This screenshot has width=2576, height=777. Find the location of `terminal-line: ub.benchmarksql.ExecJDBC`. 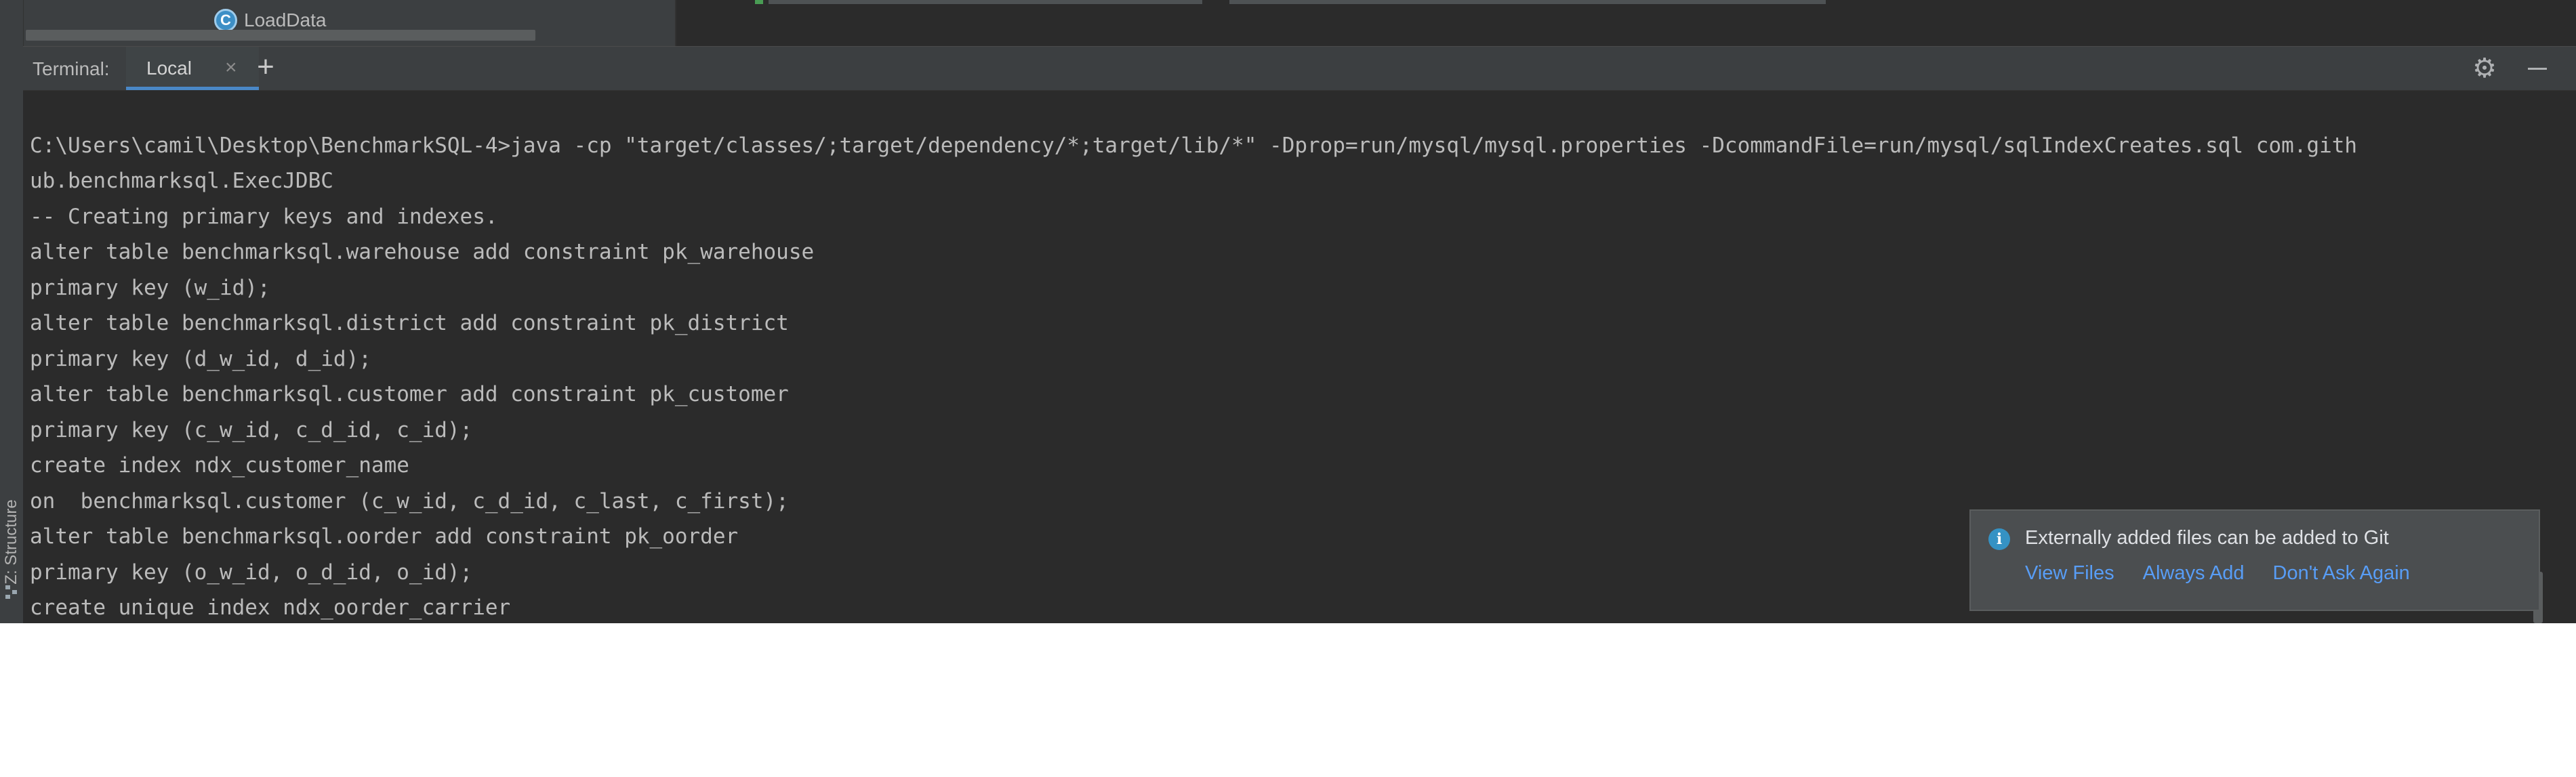

terminal-line: ub.benchmarksql.ExecJDBC is located at coordinates (181, 181).